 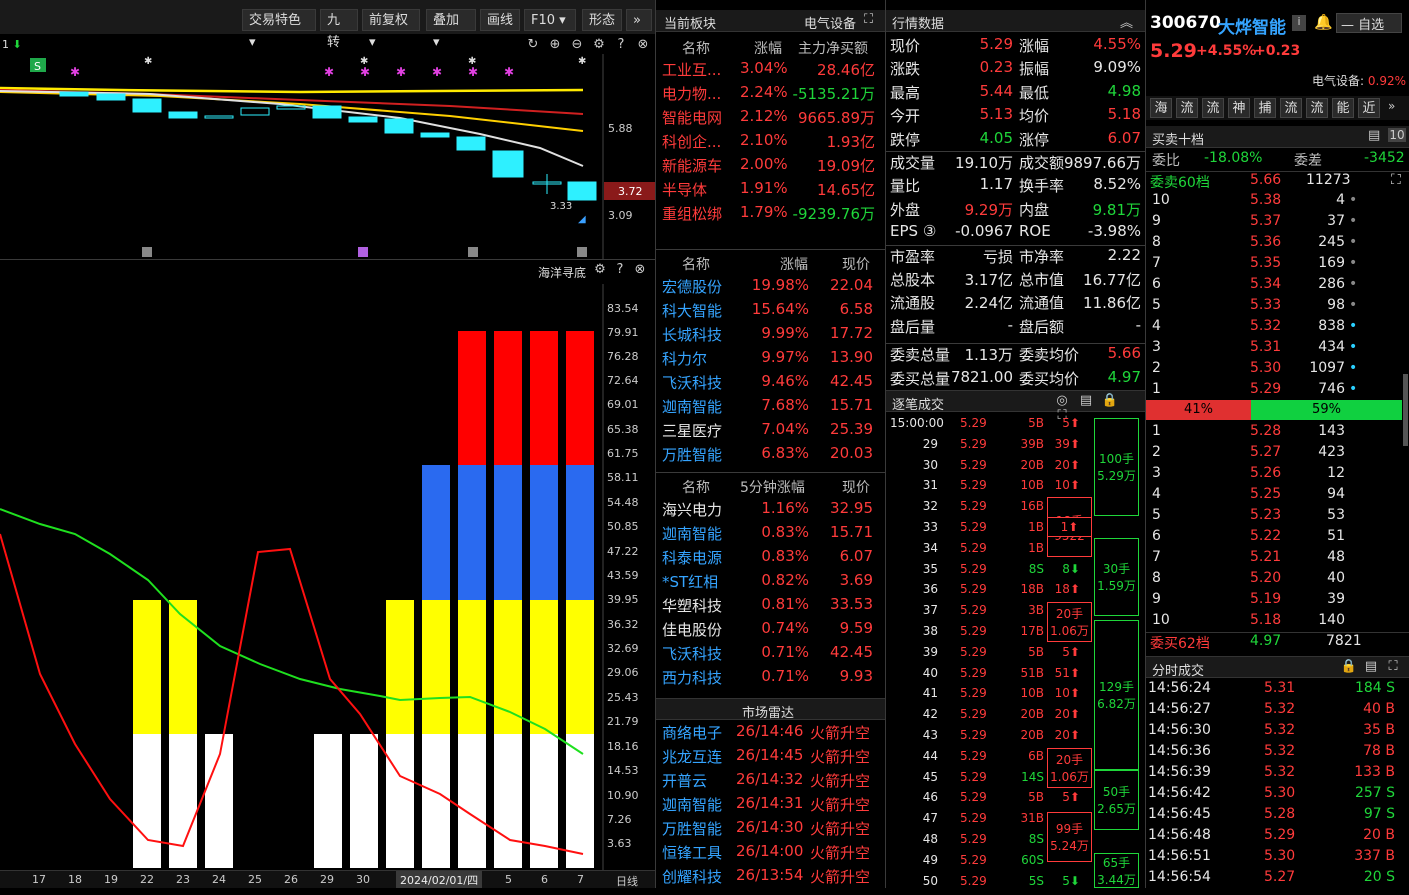 What do you see at coordinates (1116, 862) in the screenshot?
I see `group-volume: 65手` at bounding box center [1116, 862].